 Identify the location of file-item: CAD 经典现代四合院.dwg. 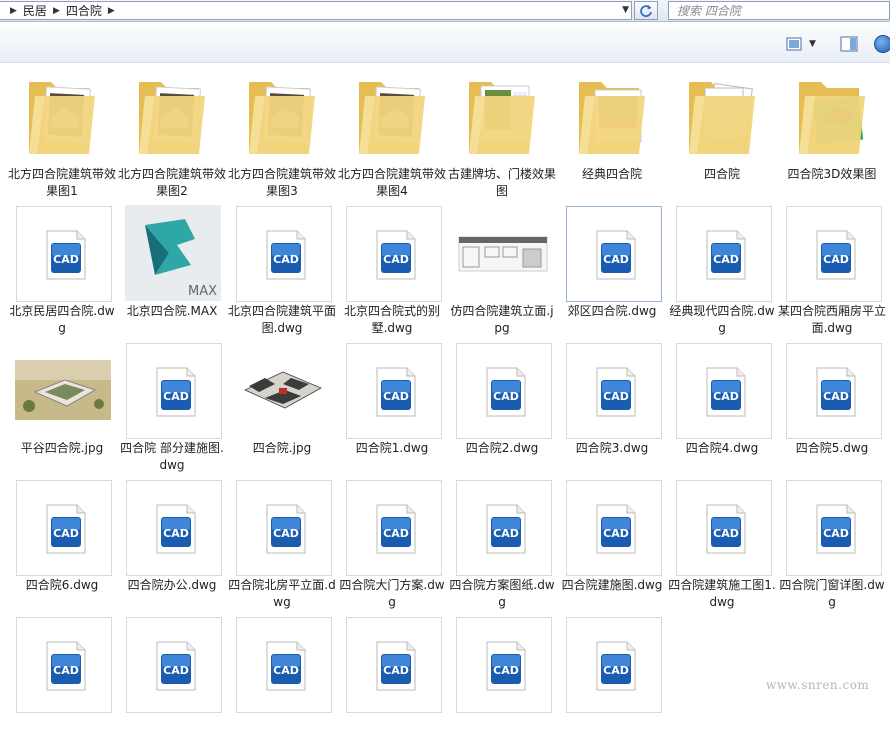
(722, 273).